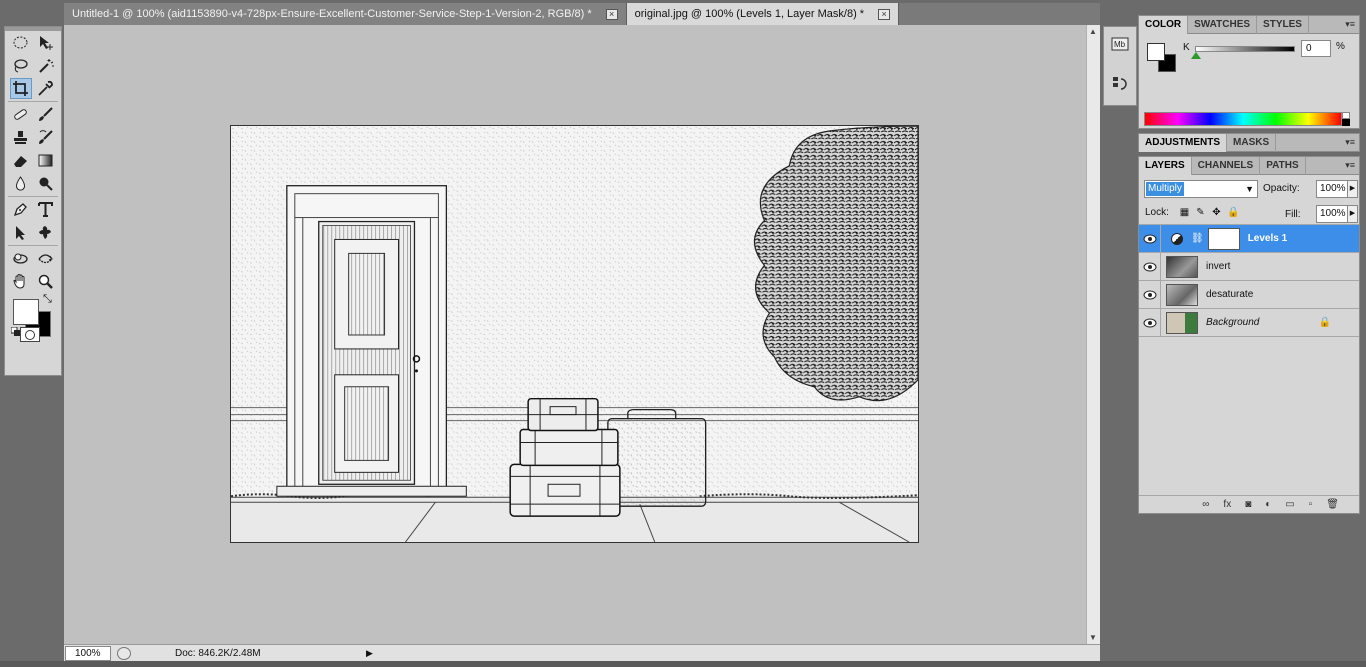 The height and width of the screenshot is (667, 1366). What do you see at coordinates (1283, 166) in the screenshot?
I see `tab-paths: PATHS` at bounding box center [1283, 166].